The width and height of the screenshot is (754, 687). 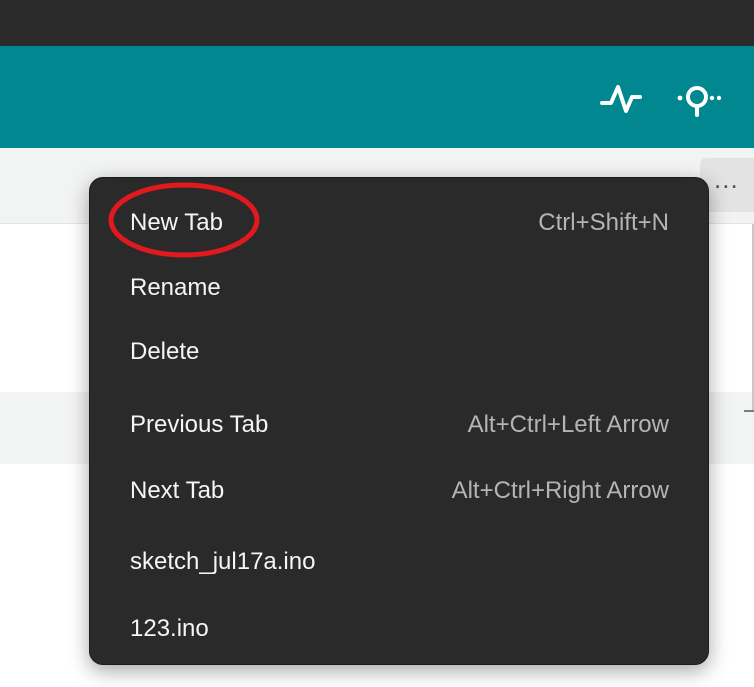 What do you see at coordinates (377, 23) in the screenshot?
I see `title-bar` at bounding box center [377, 23].